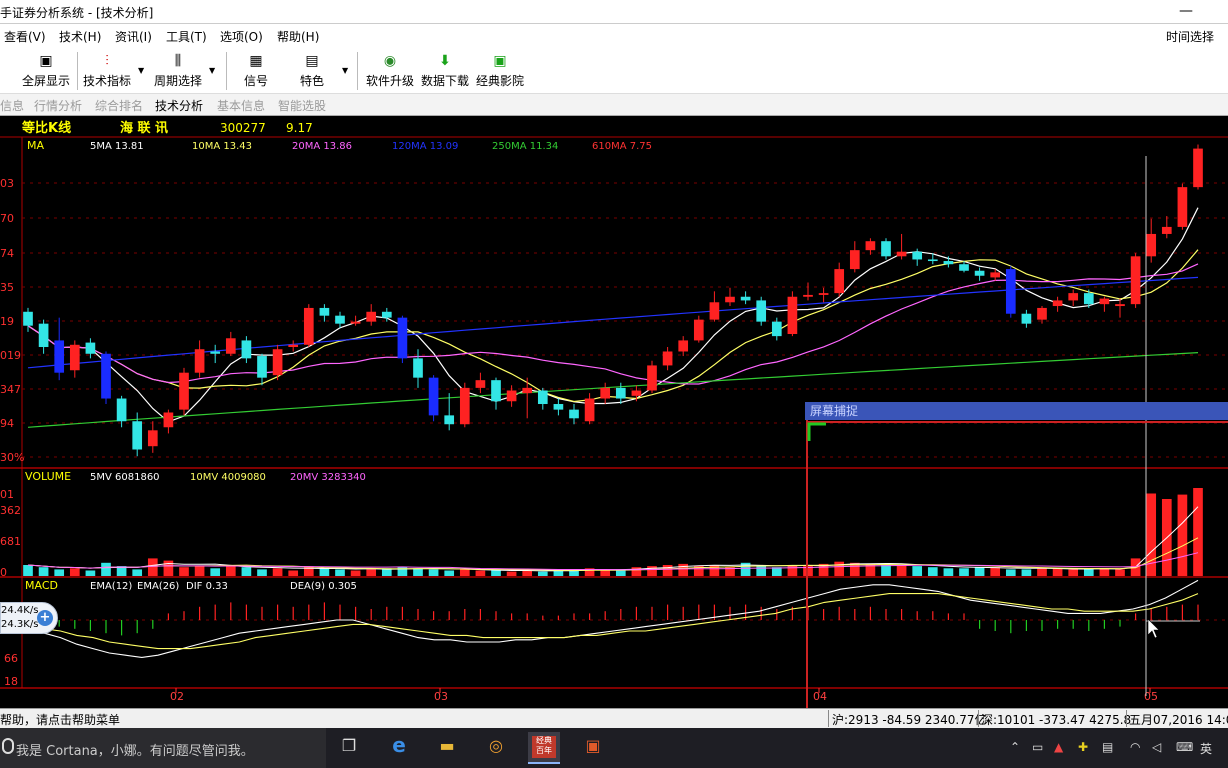 This screenshot has width=1228, height=768. What do you see at coordinates (163, 748) in the screenshot?
I see `cortana-search-box: 我是 Cortana，小娜。有问题尽管问我。` at bounding box center [163, 748].